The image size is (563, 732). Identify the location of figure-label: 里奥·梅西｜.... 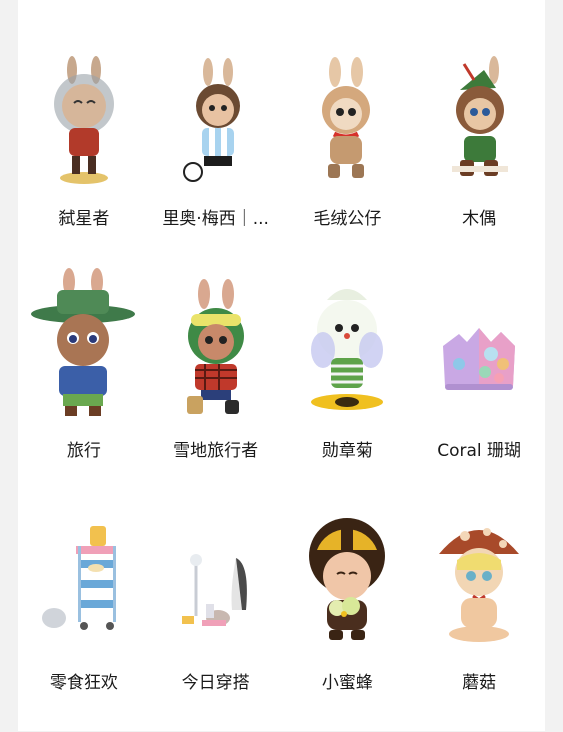
(215, 219).